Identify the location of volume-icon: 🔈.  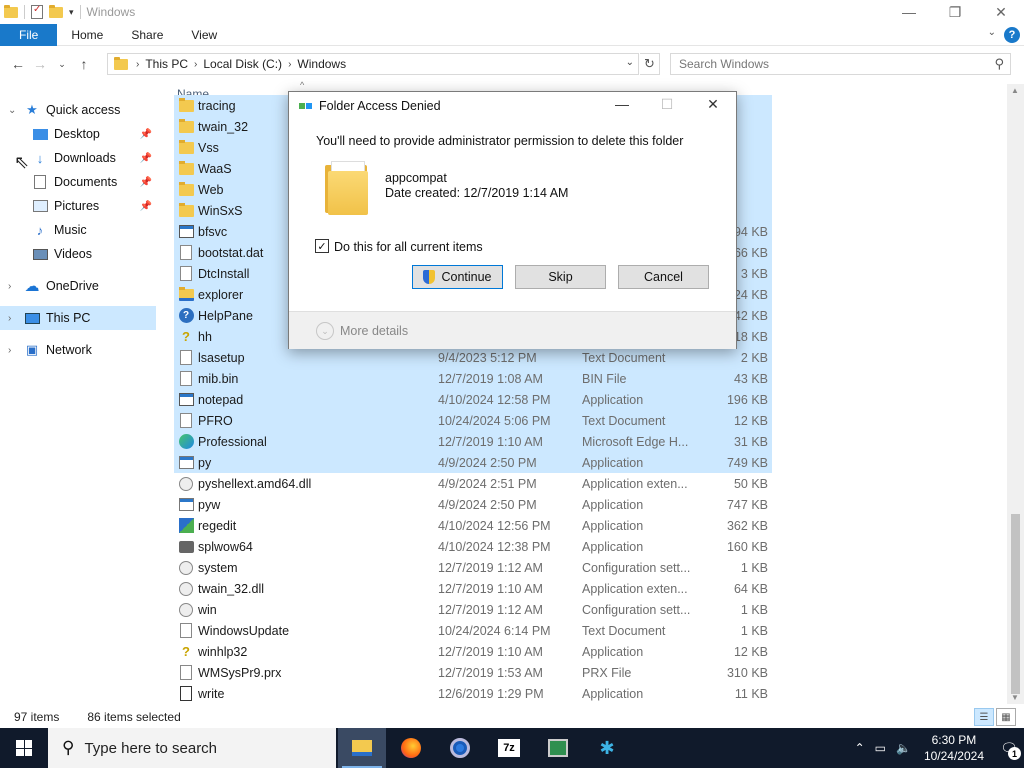
(903, 748).